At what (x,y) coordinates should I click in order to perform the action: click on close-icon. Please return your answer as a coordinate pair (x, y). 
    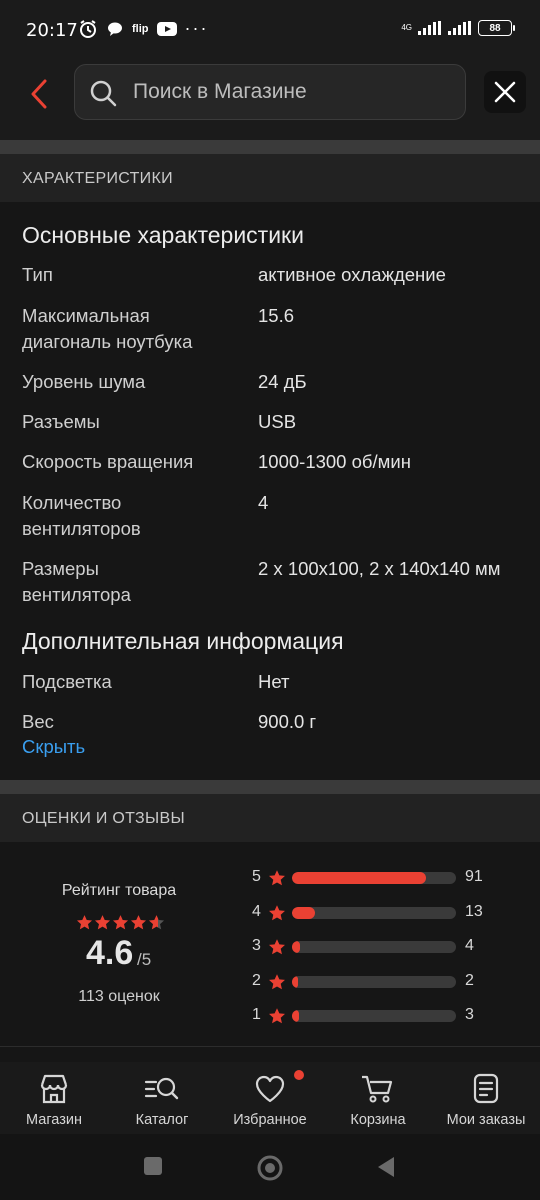
    Looking at the image, I should click on (505, 92).